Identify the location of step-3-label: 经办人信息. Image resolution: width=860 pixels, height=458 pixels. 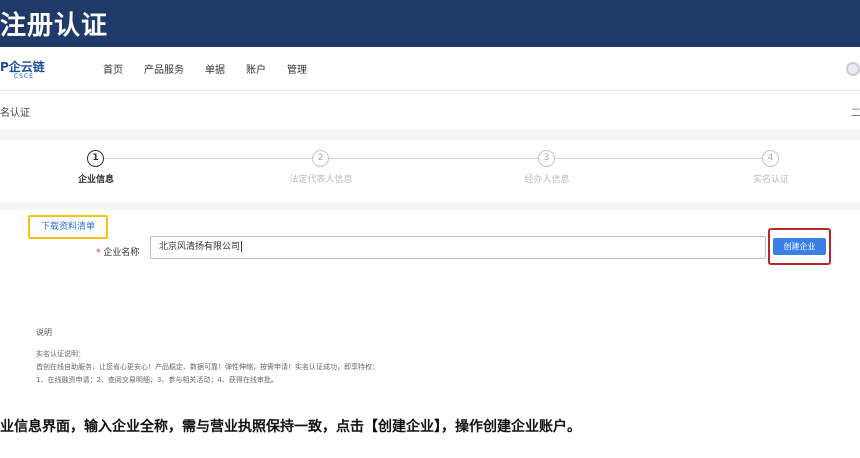
(547, 180).